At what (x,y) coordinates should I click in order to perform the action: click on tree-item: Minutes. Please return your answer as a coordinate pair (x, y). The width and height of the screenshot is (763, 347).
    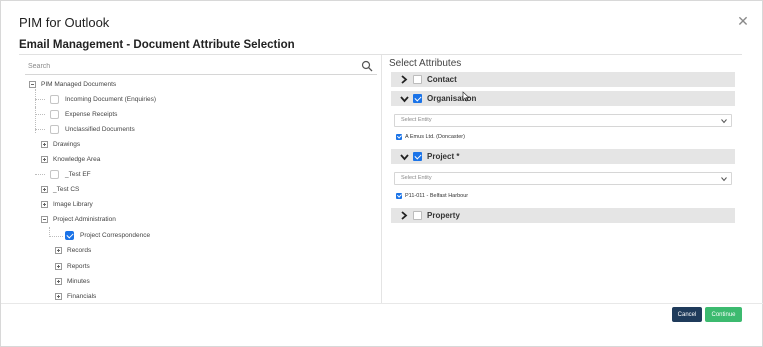
    Looking at the image, I should click on (72, 281).